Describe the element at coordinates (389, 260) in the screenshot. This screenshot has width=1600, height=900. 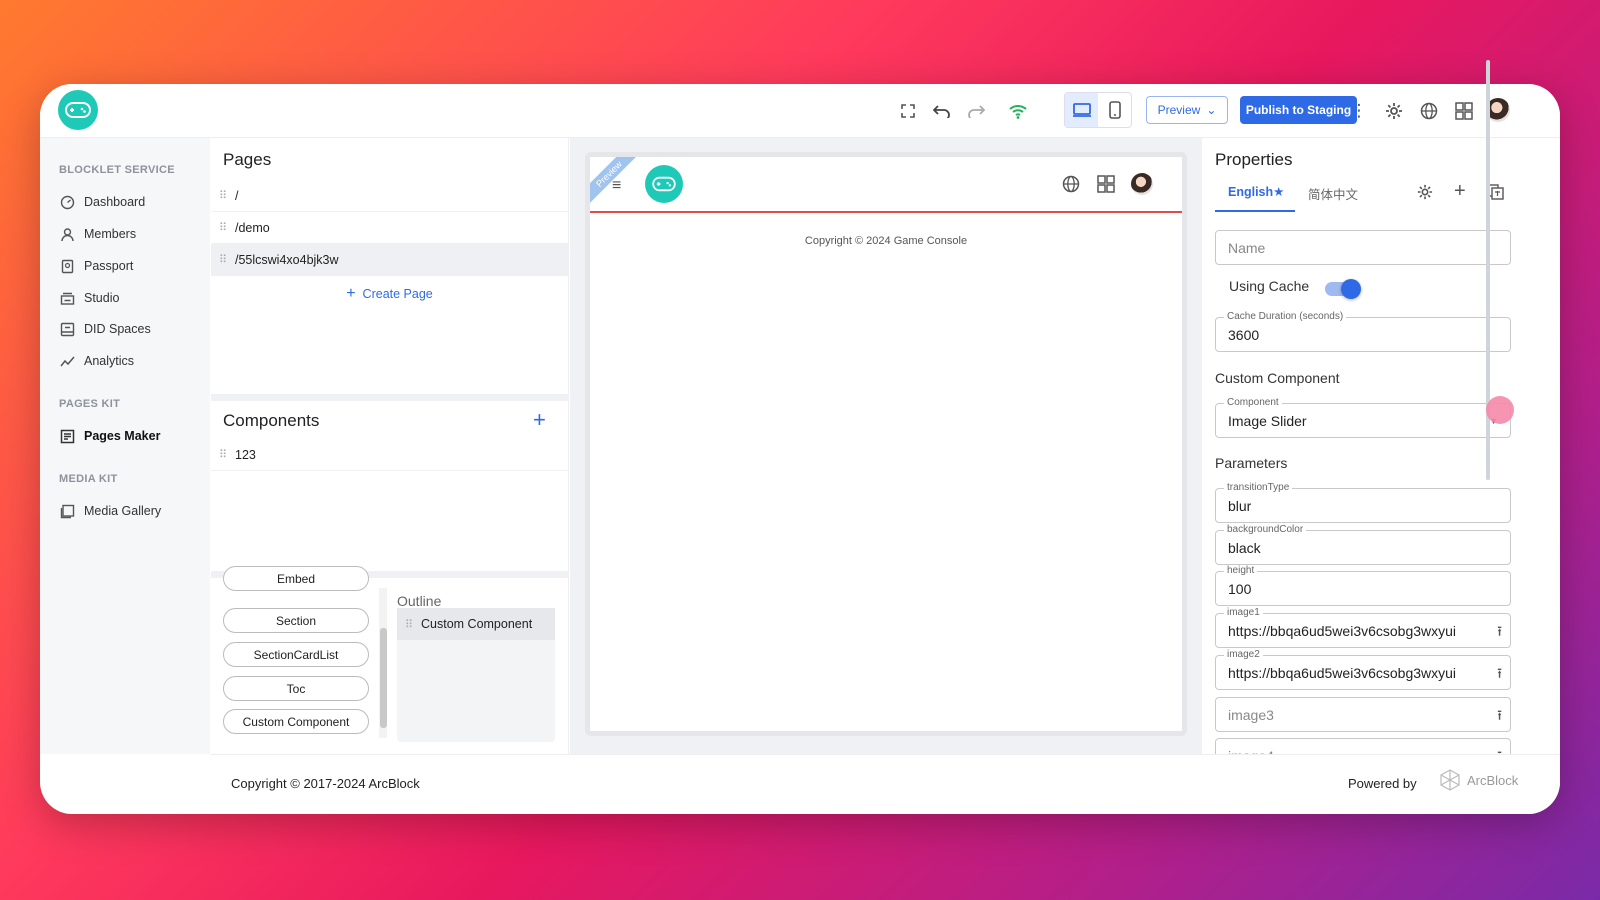
I see `page-item-selected: ⠿ /55lcswi4xo4bjk3w` at that location.